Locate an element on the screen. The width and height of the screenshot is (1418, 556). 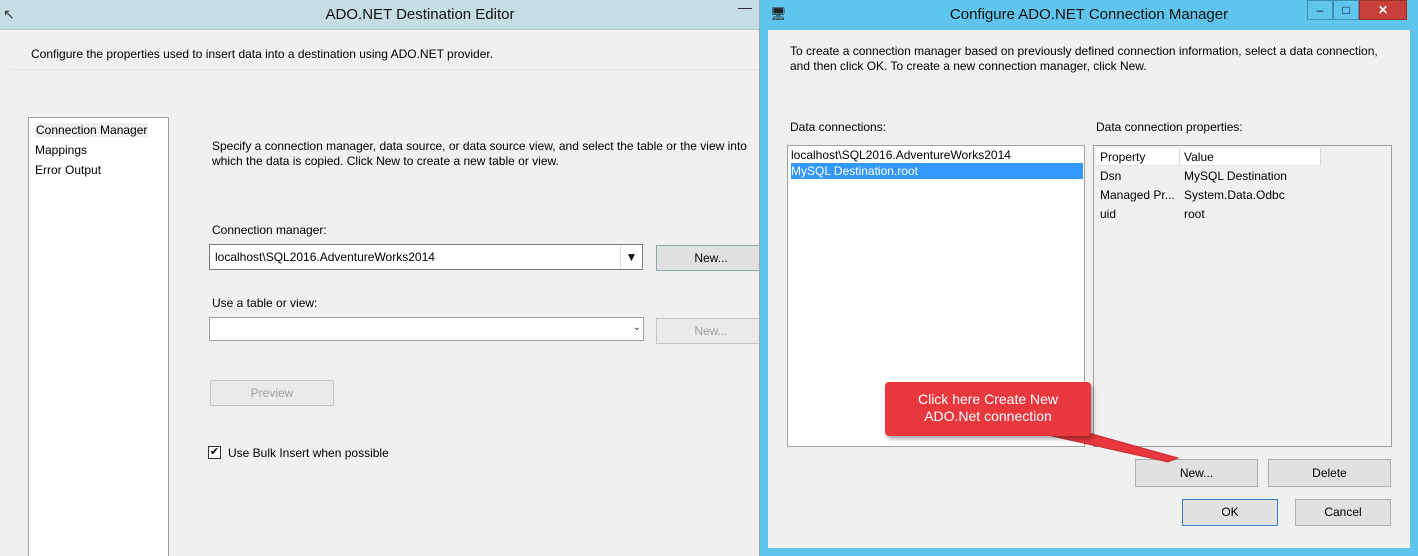
data-connections-label: Data connections: is located at coordinates (838, 127).